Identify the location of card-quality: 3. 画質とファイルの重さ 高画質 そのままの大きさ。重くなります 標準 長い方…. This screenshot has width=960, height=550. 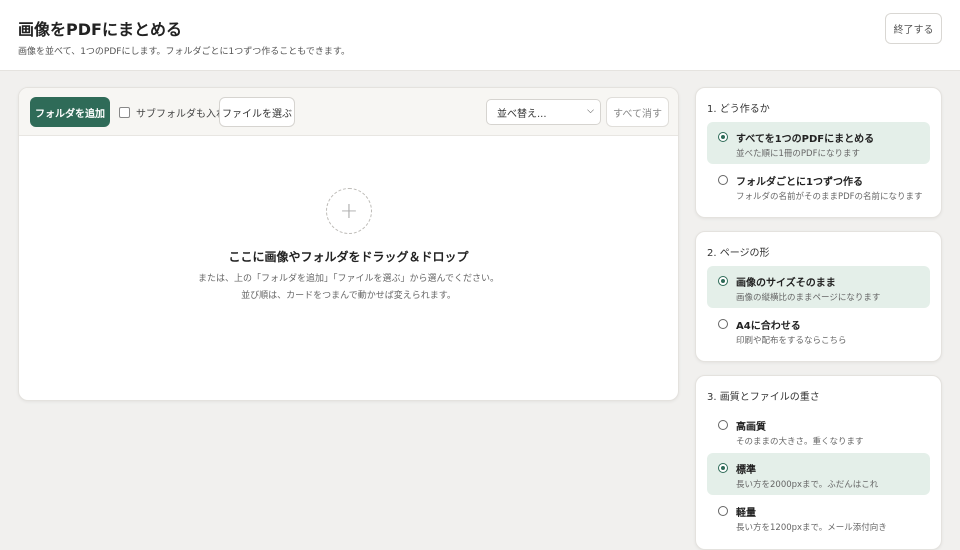
(818, 462).